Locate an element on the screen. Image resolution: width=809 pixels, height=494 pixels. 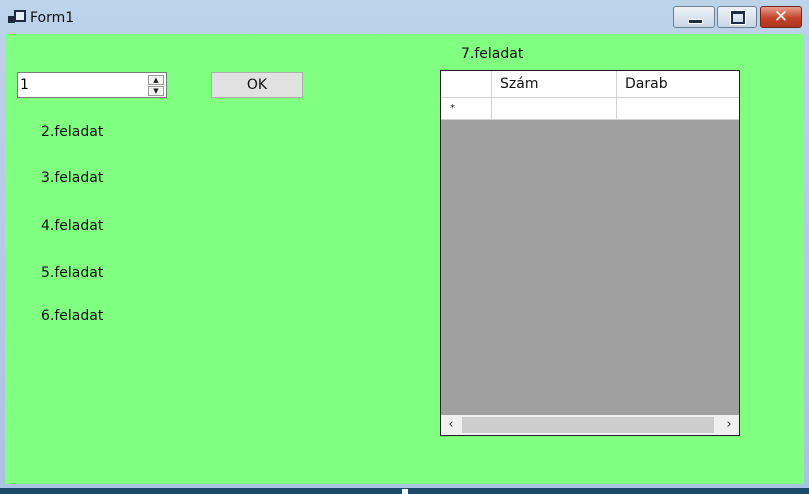
maximize-icon is located at coordinates (738, 17).